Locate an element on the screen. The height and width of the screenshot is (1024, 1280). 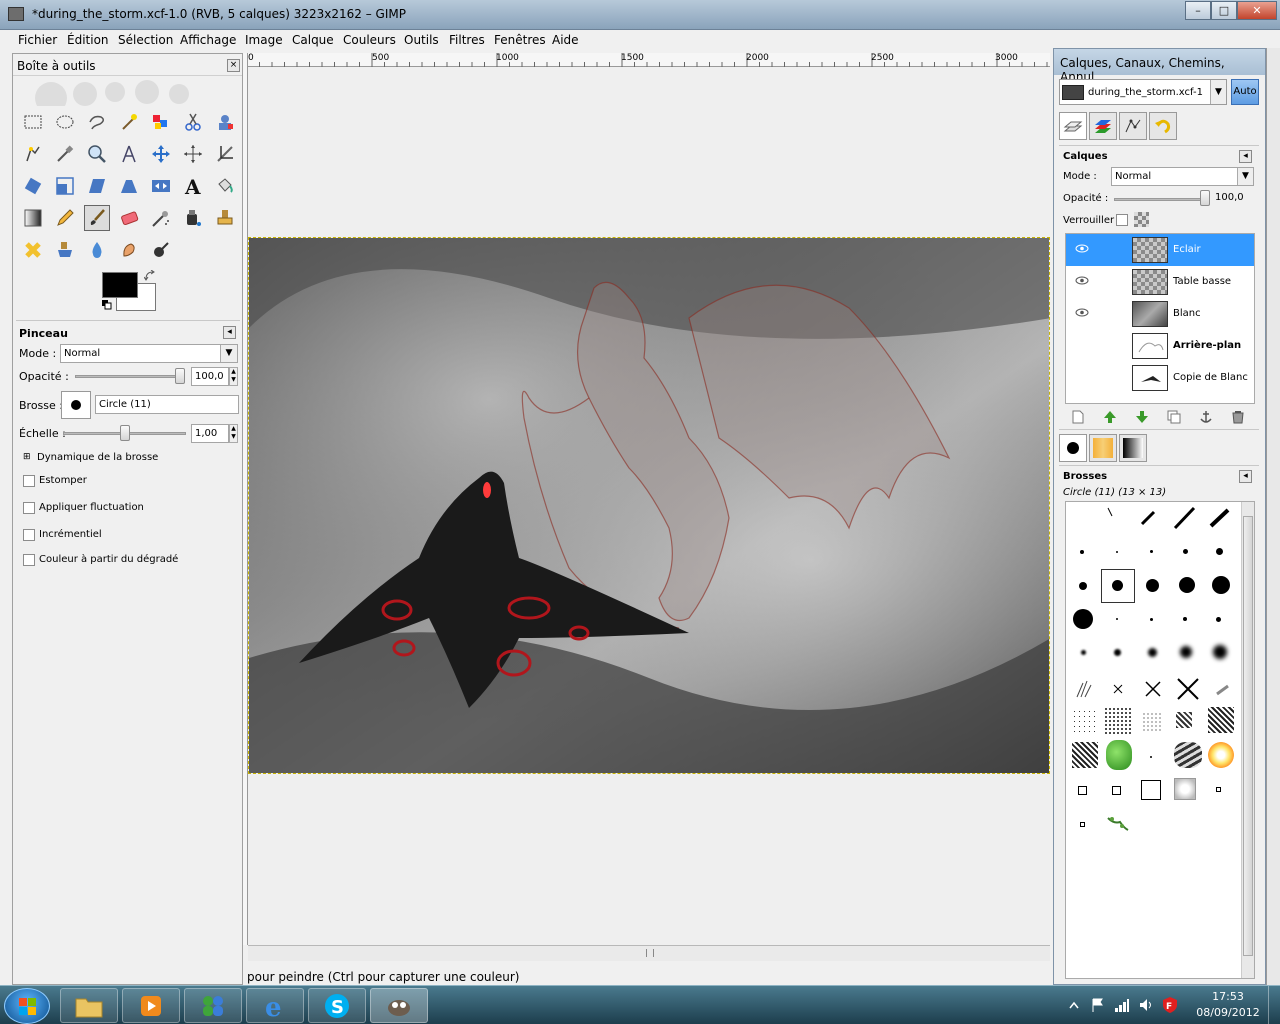
tab-brushes is located at coordinates (1073, 448).